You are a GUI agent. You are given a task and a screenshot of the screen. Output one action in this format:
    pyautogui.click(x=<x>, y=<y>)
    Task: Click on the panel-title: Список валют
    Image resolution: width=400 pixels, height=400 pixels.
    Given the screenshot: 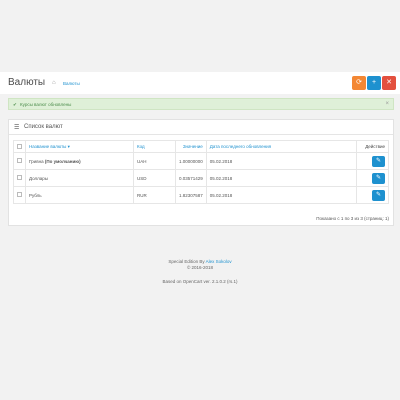 What is the action you would take?
    pyautogui.click(x=43, y=127)
    